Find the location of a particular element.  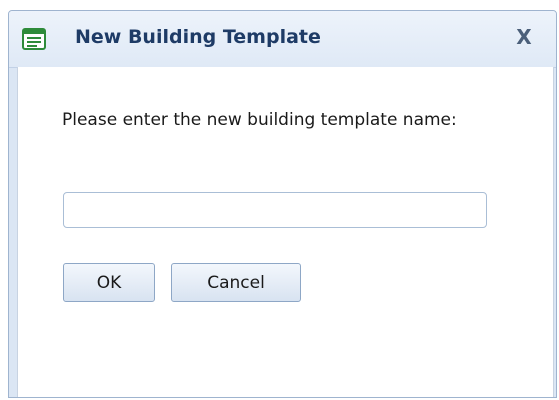

form-window-icon is located at coordinates (34, 39).